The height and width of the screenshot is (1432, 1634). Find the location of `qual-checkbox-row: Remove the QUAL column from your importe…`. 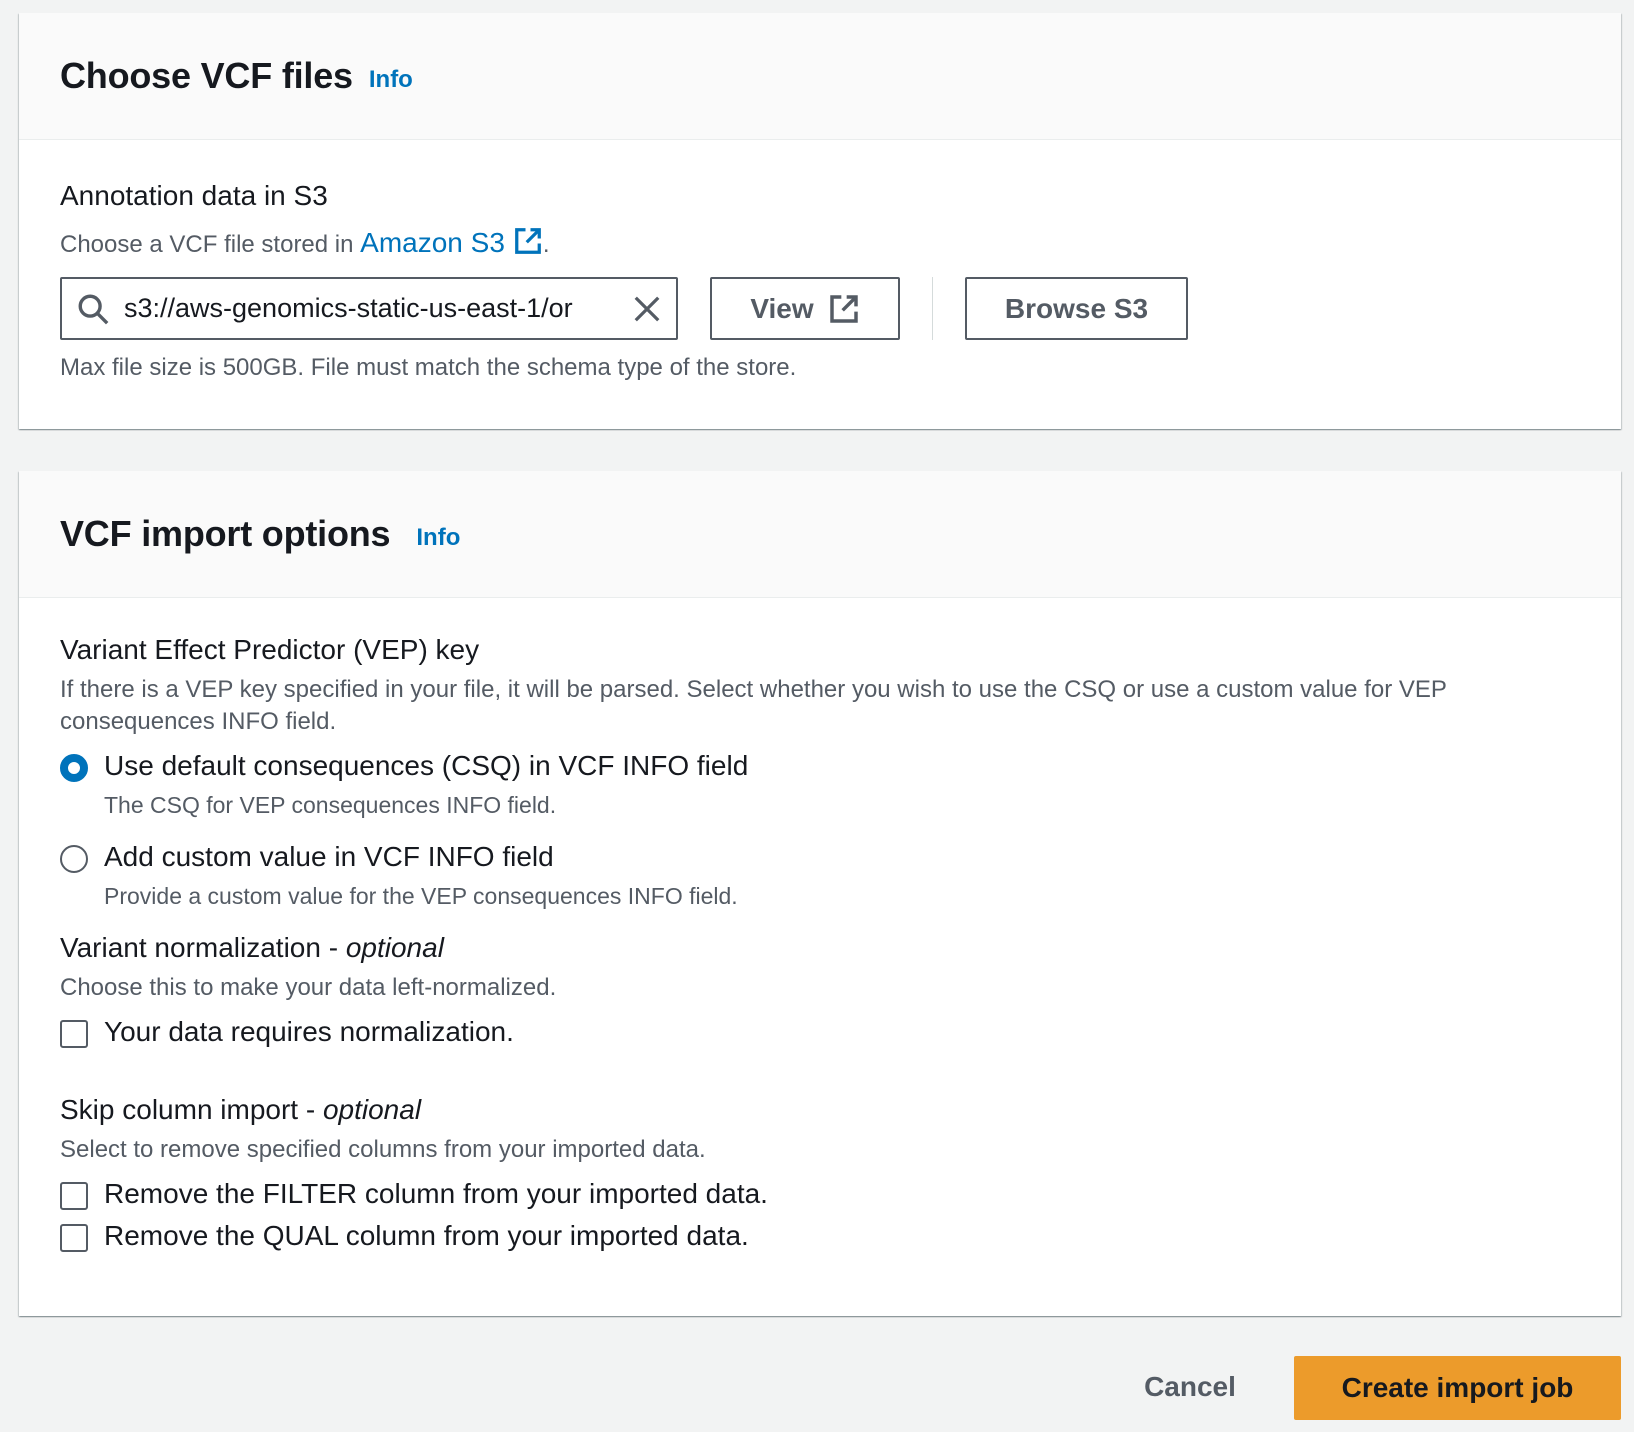

qual-checkbox-row: Remove the QUAL column from your importe… is located at coordinates (820, 1236).